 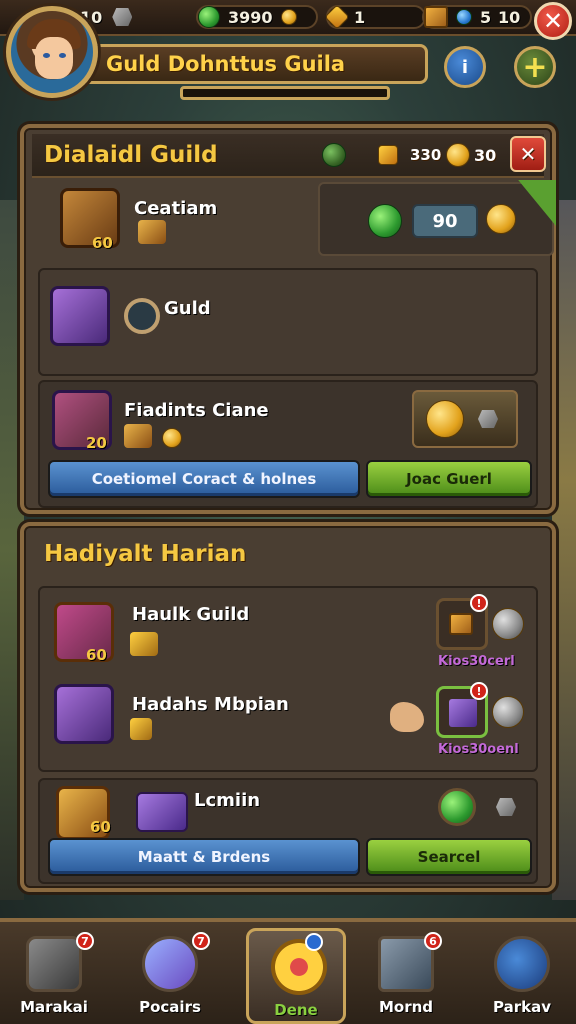 What do you see at coordinates (288, 17) in the screenshot?
I see `coin-small-icon` at bounding box center [288, 17].